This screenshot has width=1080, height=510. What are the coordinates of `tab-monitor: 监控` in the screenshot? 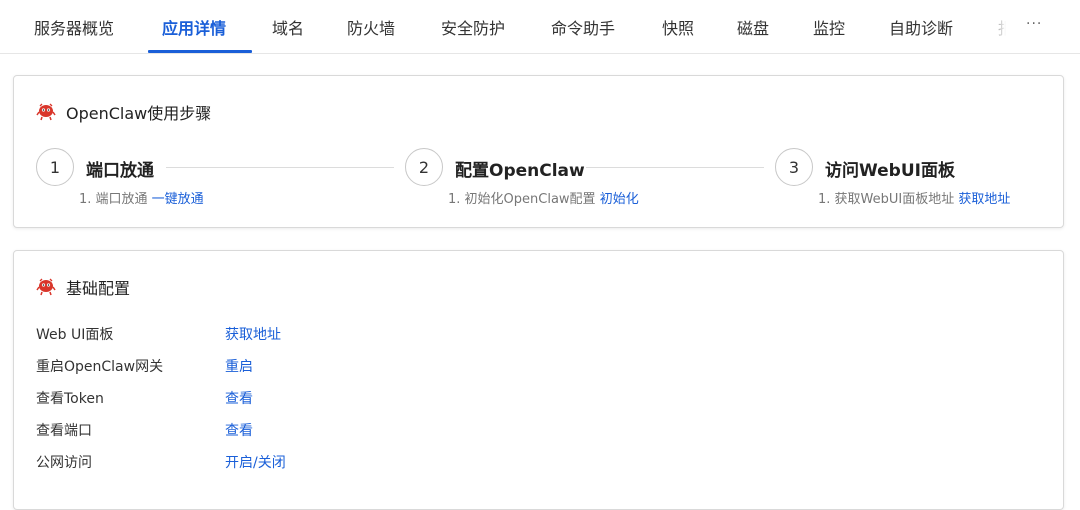 It's located at (829, 29).